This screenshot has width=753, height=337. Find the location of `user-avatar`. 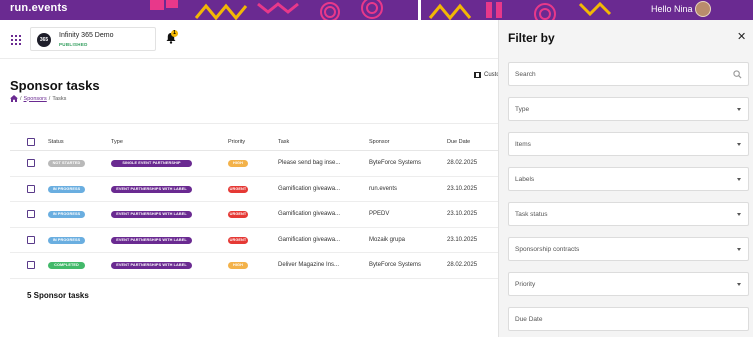

user-avatar is located at coordinates (703, 9).